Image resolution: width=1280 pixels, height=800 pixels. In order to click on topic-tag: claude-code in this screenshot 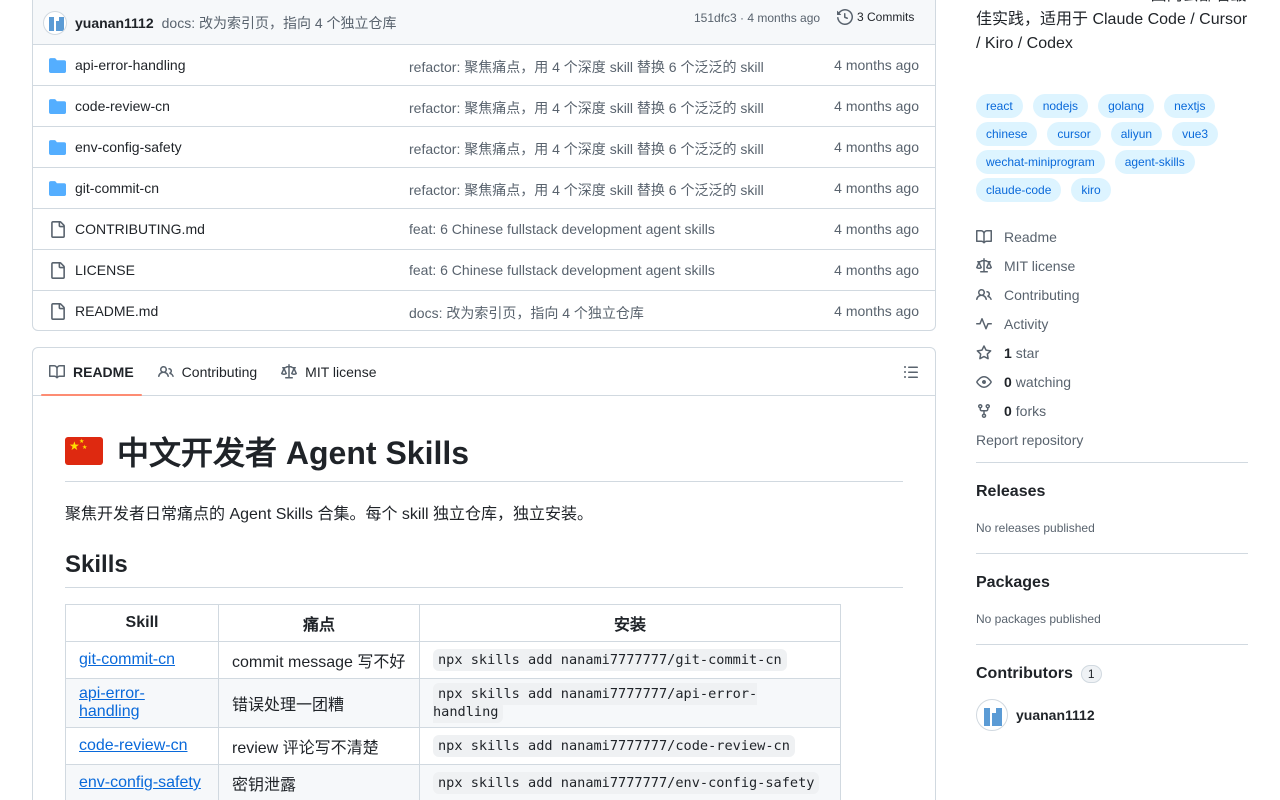, I will do `click(1019, 190)`.